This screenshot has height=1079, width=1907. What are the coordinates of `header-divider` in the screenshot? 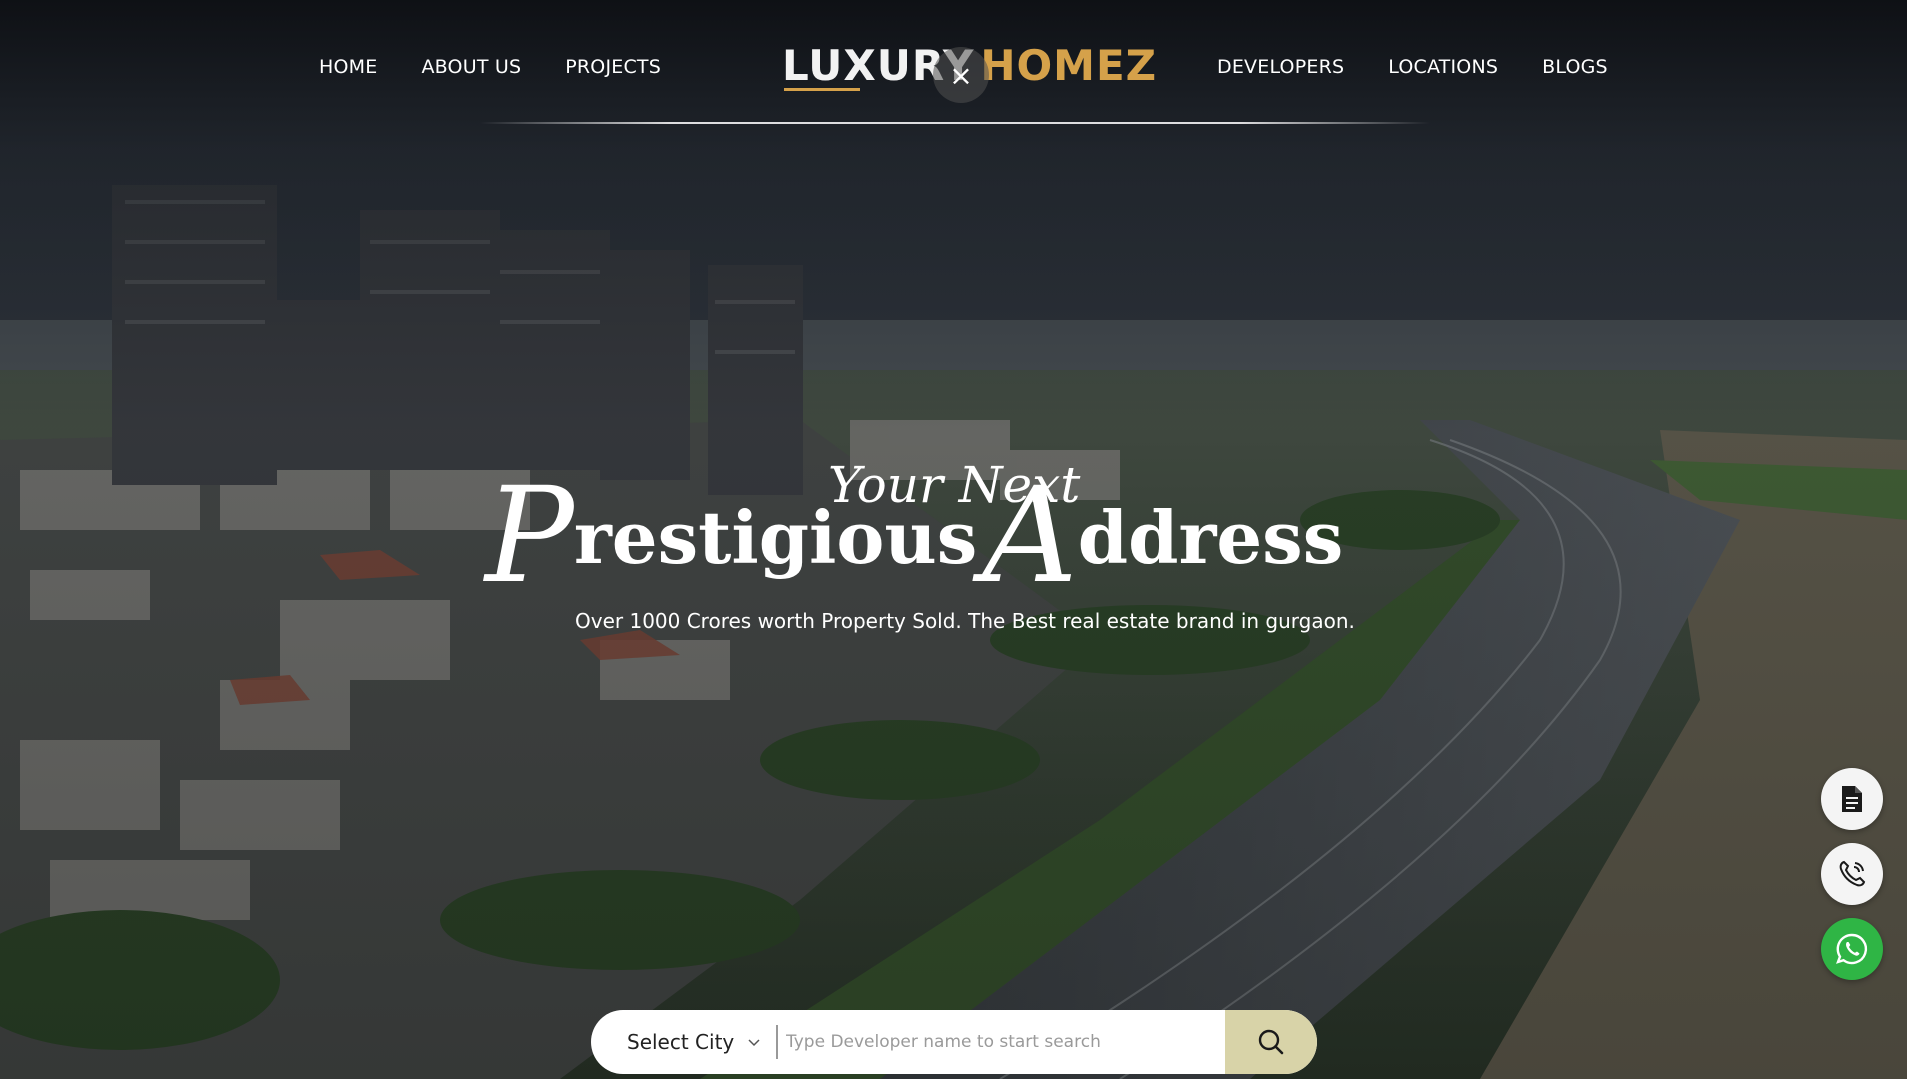 It's located at (955, 123).